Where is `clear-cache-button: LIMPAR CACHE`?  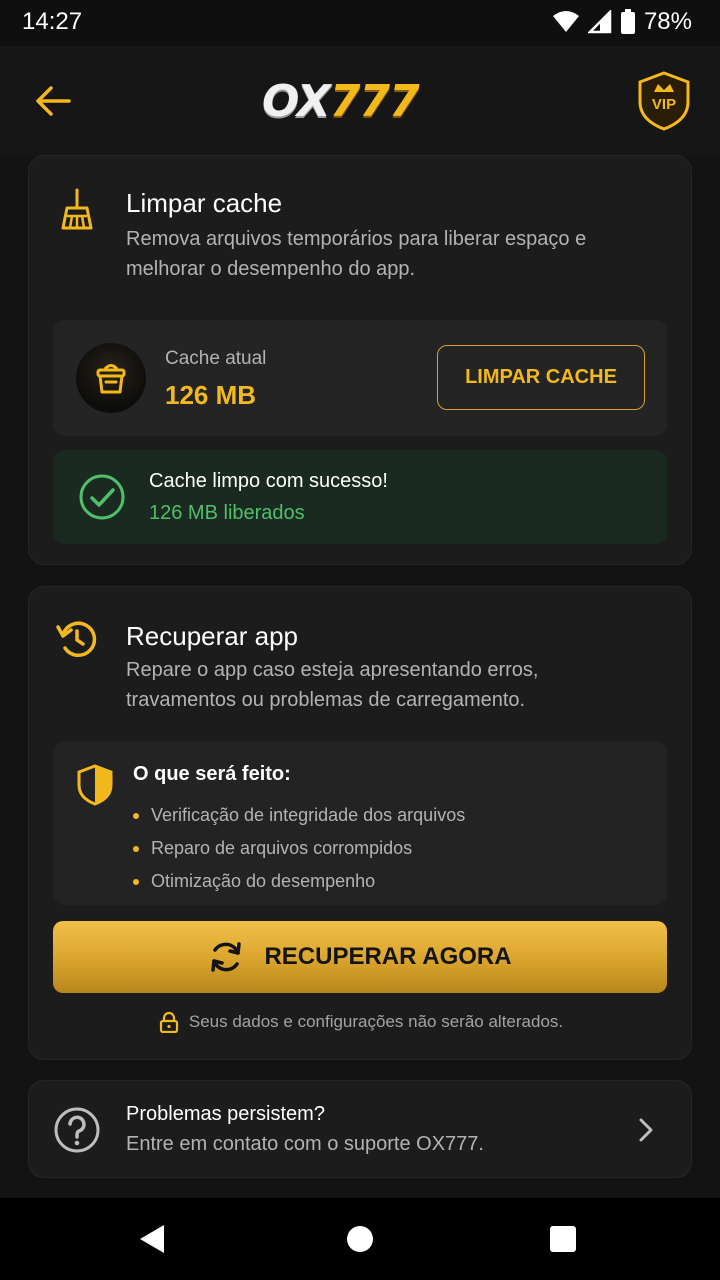
clear-cache-button: LIMPAR CACHE is located at coordinates (541, 377).